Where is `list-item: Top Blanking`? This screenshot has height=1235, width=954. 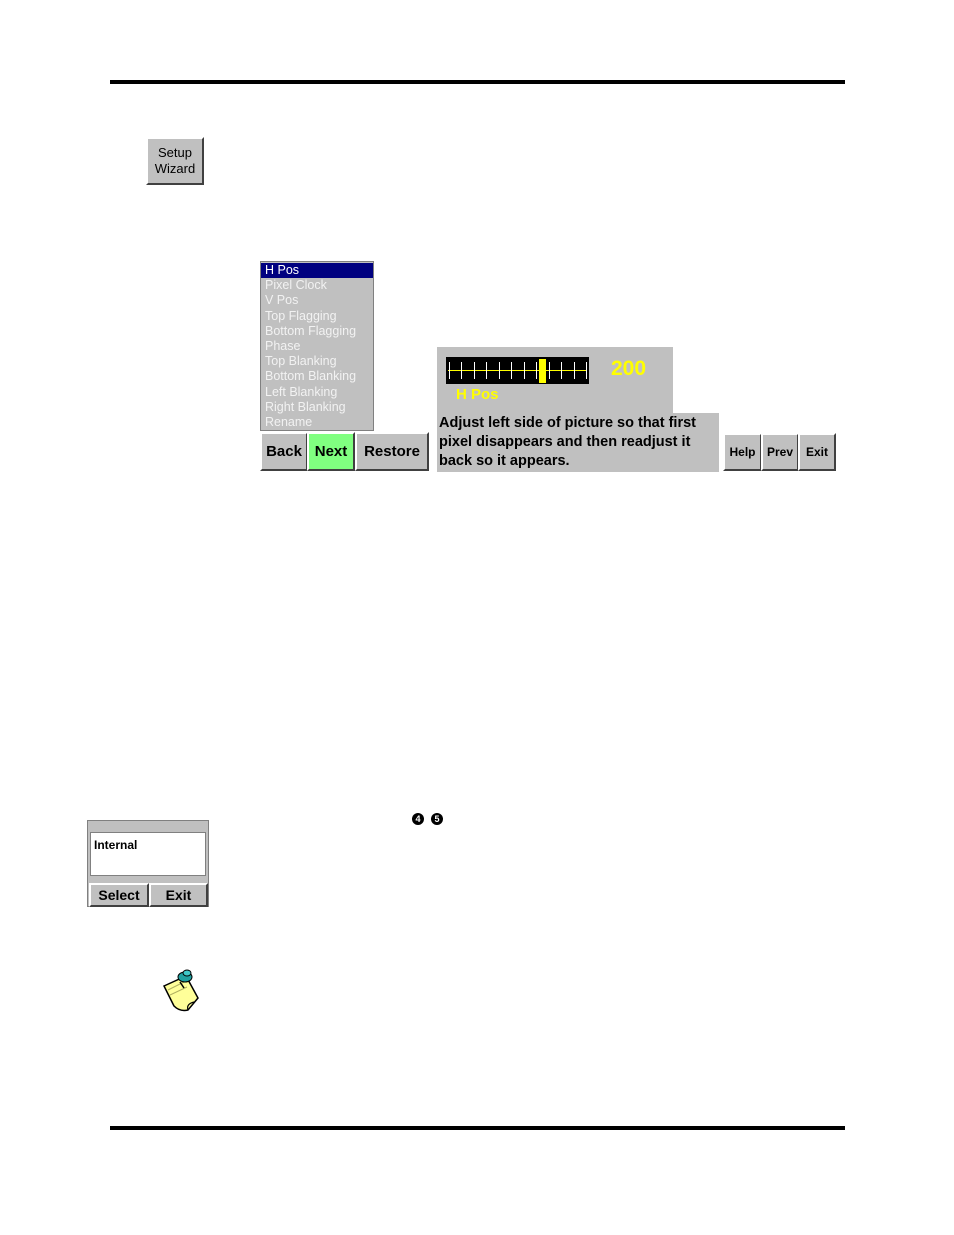 list-item: Top Blanking is located at coordinates (317, 361).